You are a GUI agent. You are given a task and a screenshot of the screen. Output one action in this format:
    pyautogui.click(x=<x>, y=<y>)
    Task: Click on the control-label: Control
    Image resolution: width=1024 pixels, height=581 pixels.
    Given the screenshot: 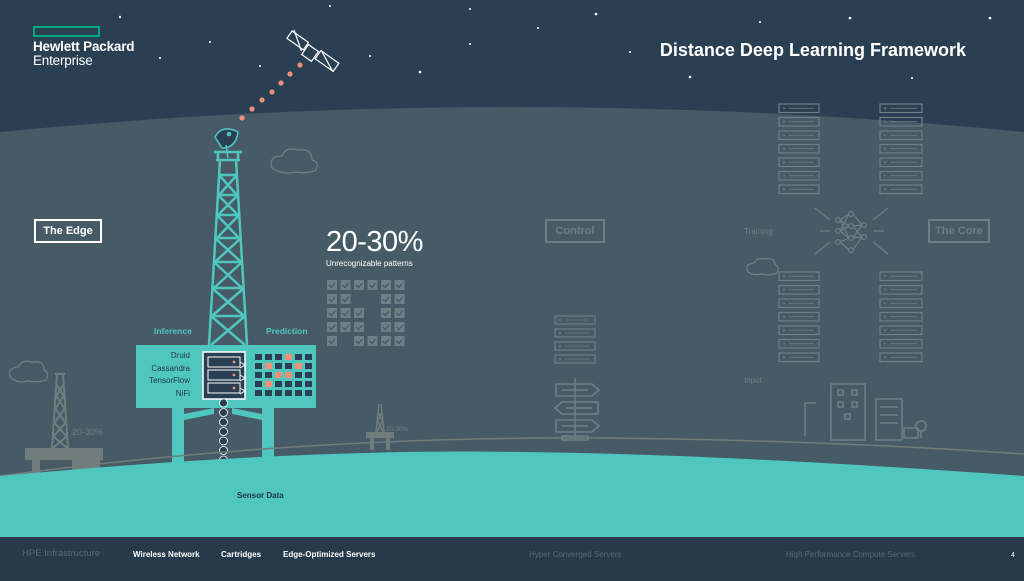 What is the action you would take?
    pyautogui.click(x=575, y=231)
    